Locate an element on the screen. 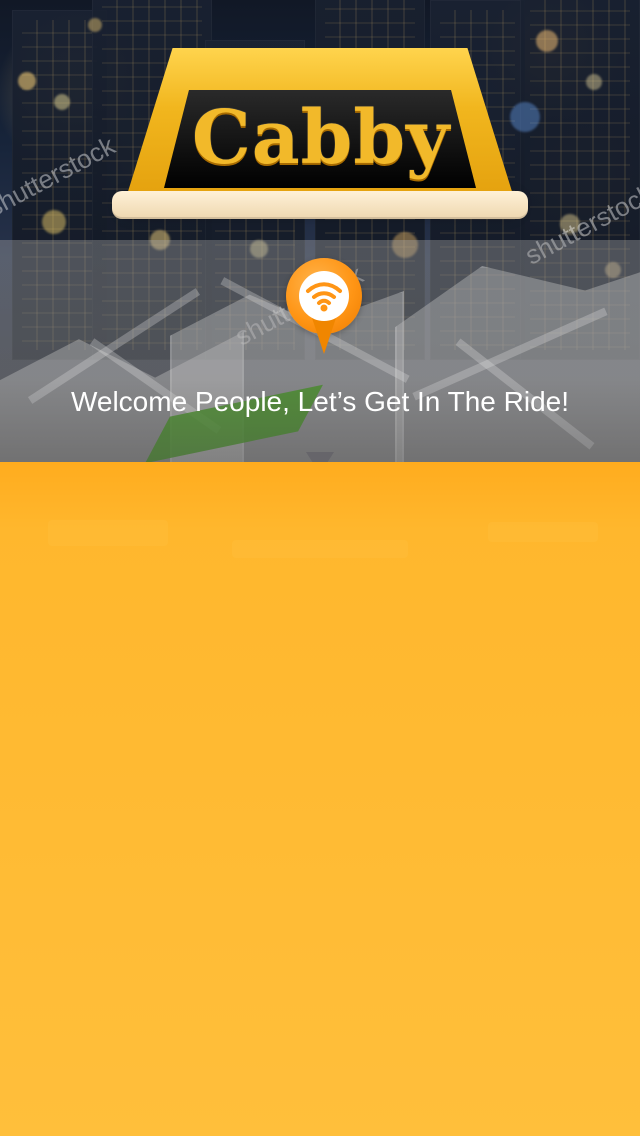 The width and height of the screenshot is (640, 1136). logo-base is located at coordinates (320, 205).